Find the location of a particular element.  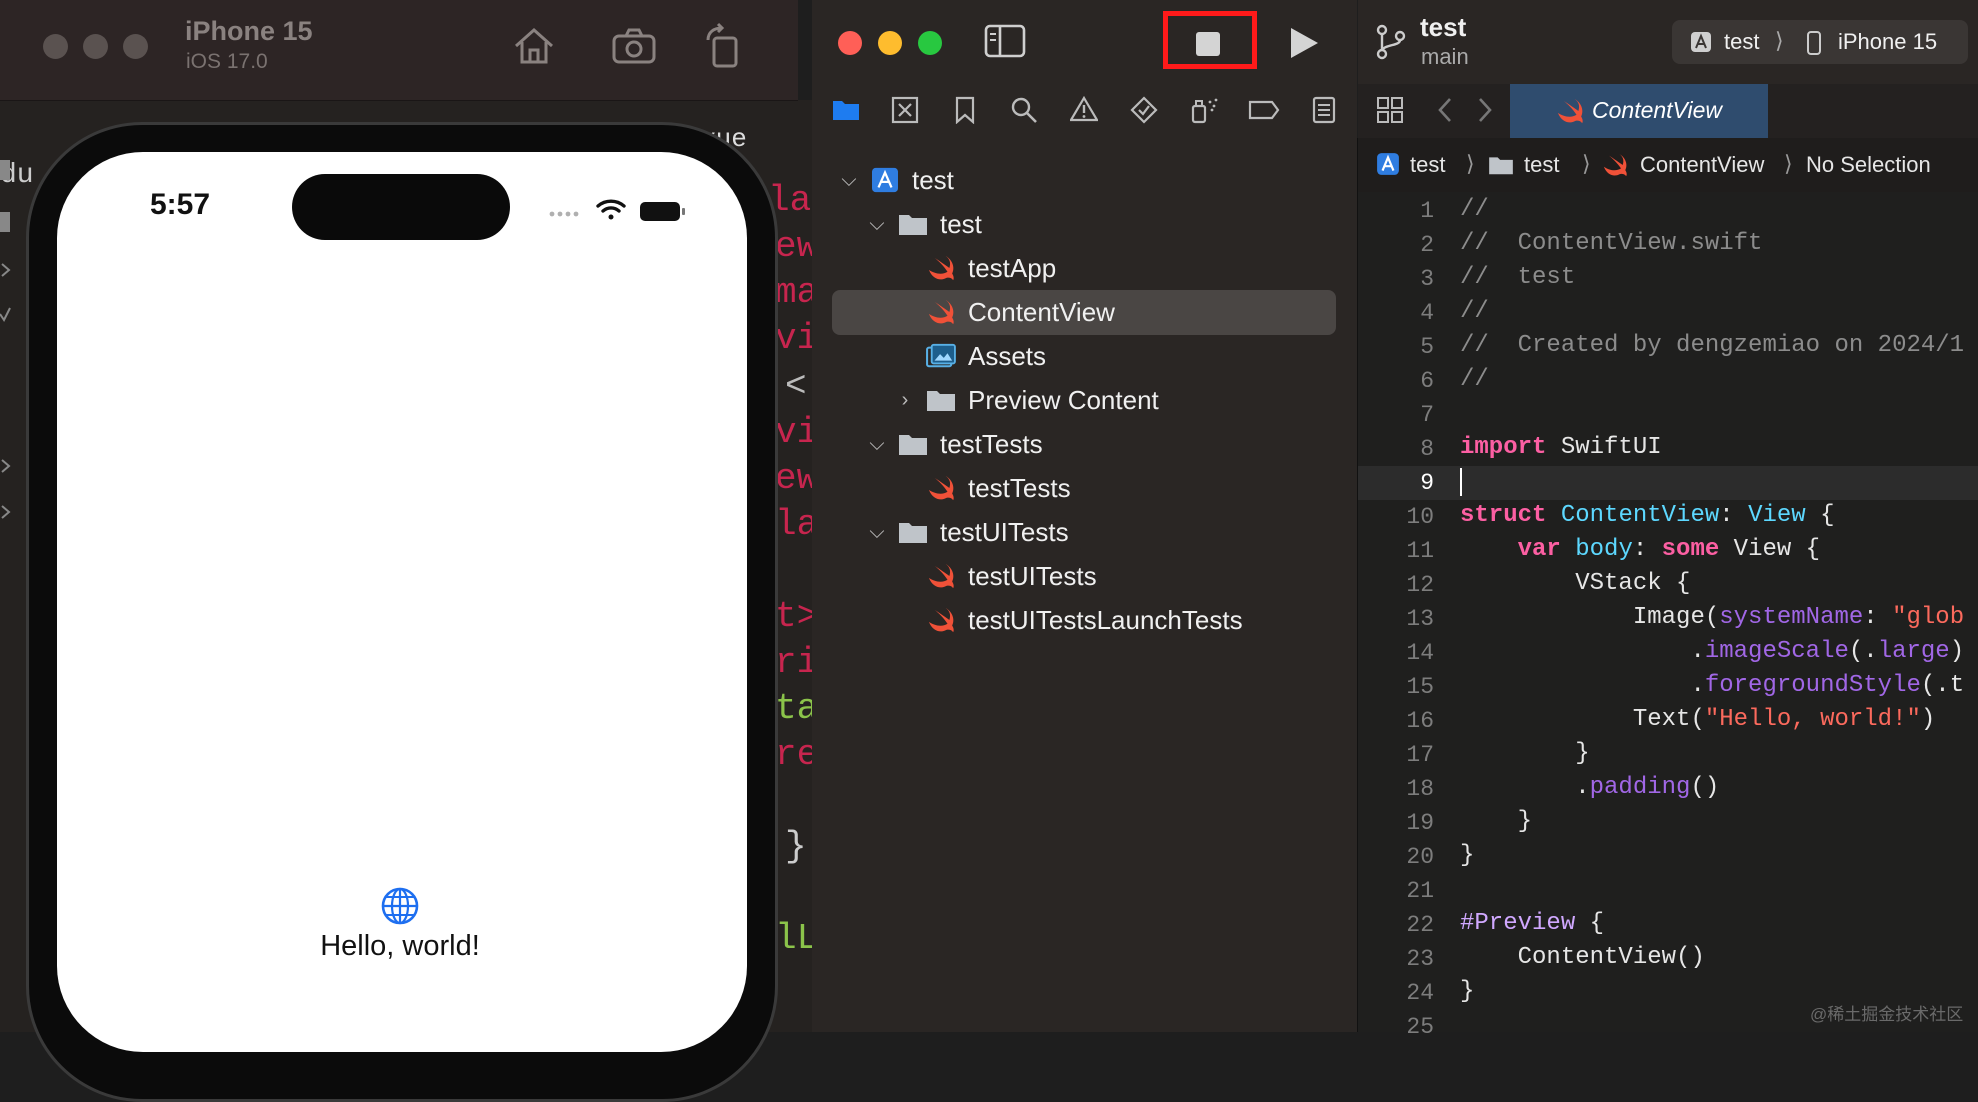

globe-icon is located at coordinates (400, 906).